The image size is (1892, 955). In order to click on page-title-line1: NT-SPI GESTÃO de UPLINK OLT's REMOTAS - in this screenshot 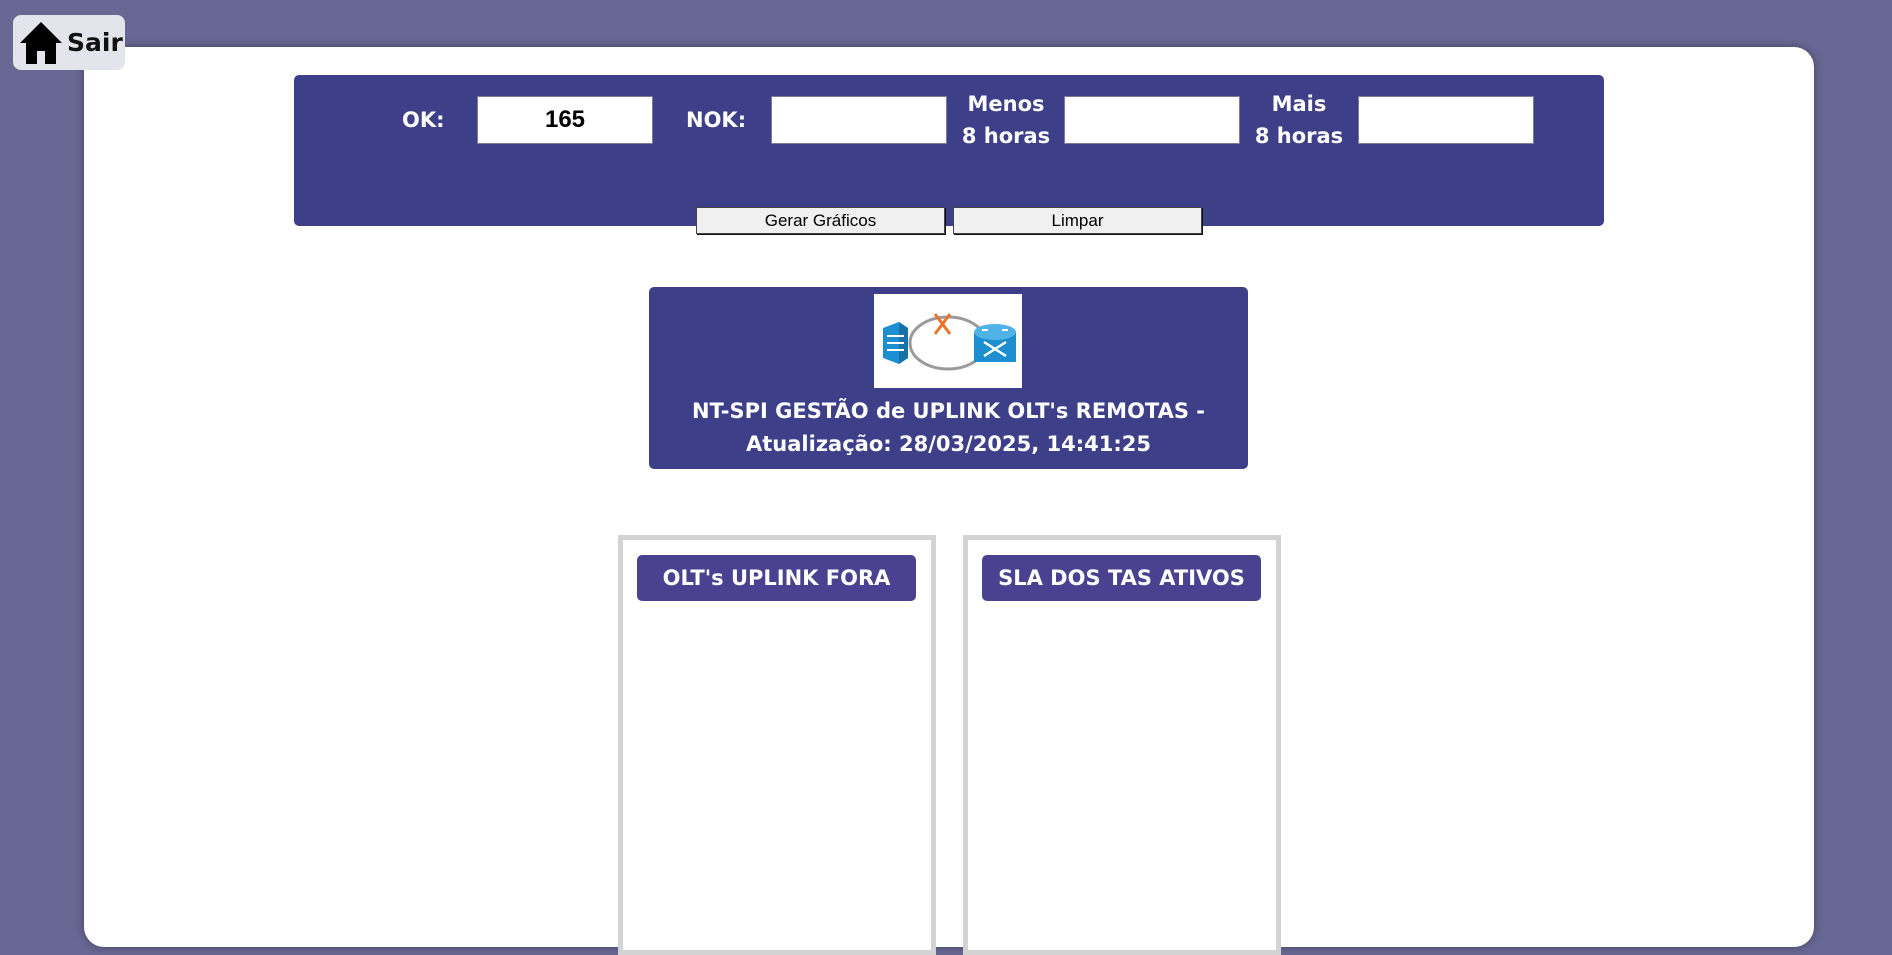, I will do `click(948, 411)`.